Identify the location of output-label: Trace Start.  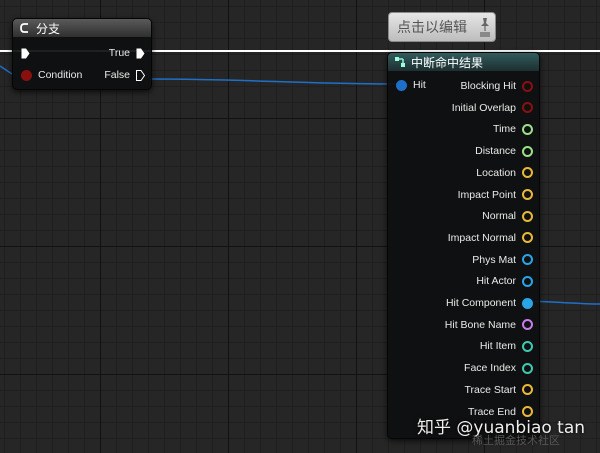
(490, 389).